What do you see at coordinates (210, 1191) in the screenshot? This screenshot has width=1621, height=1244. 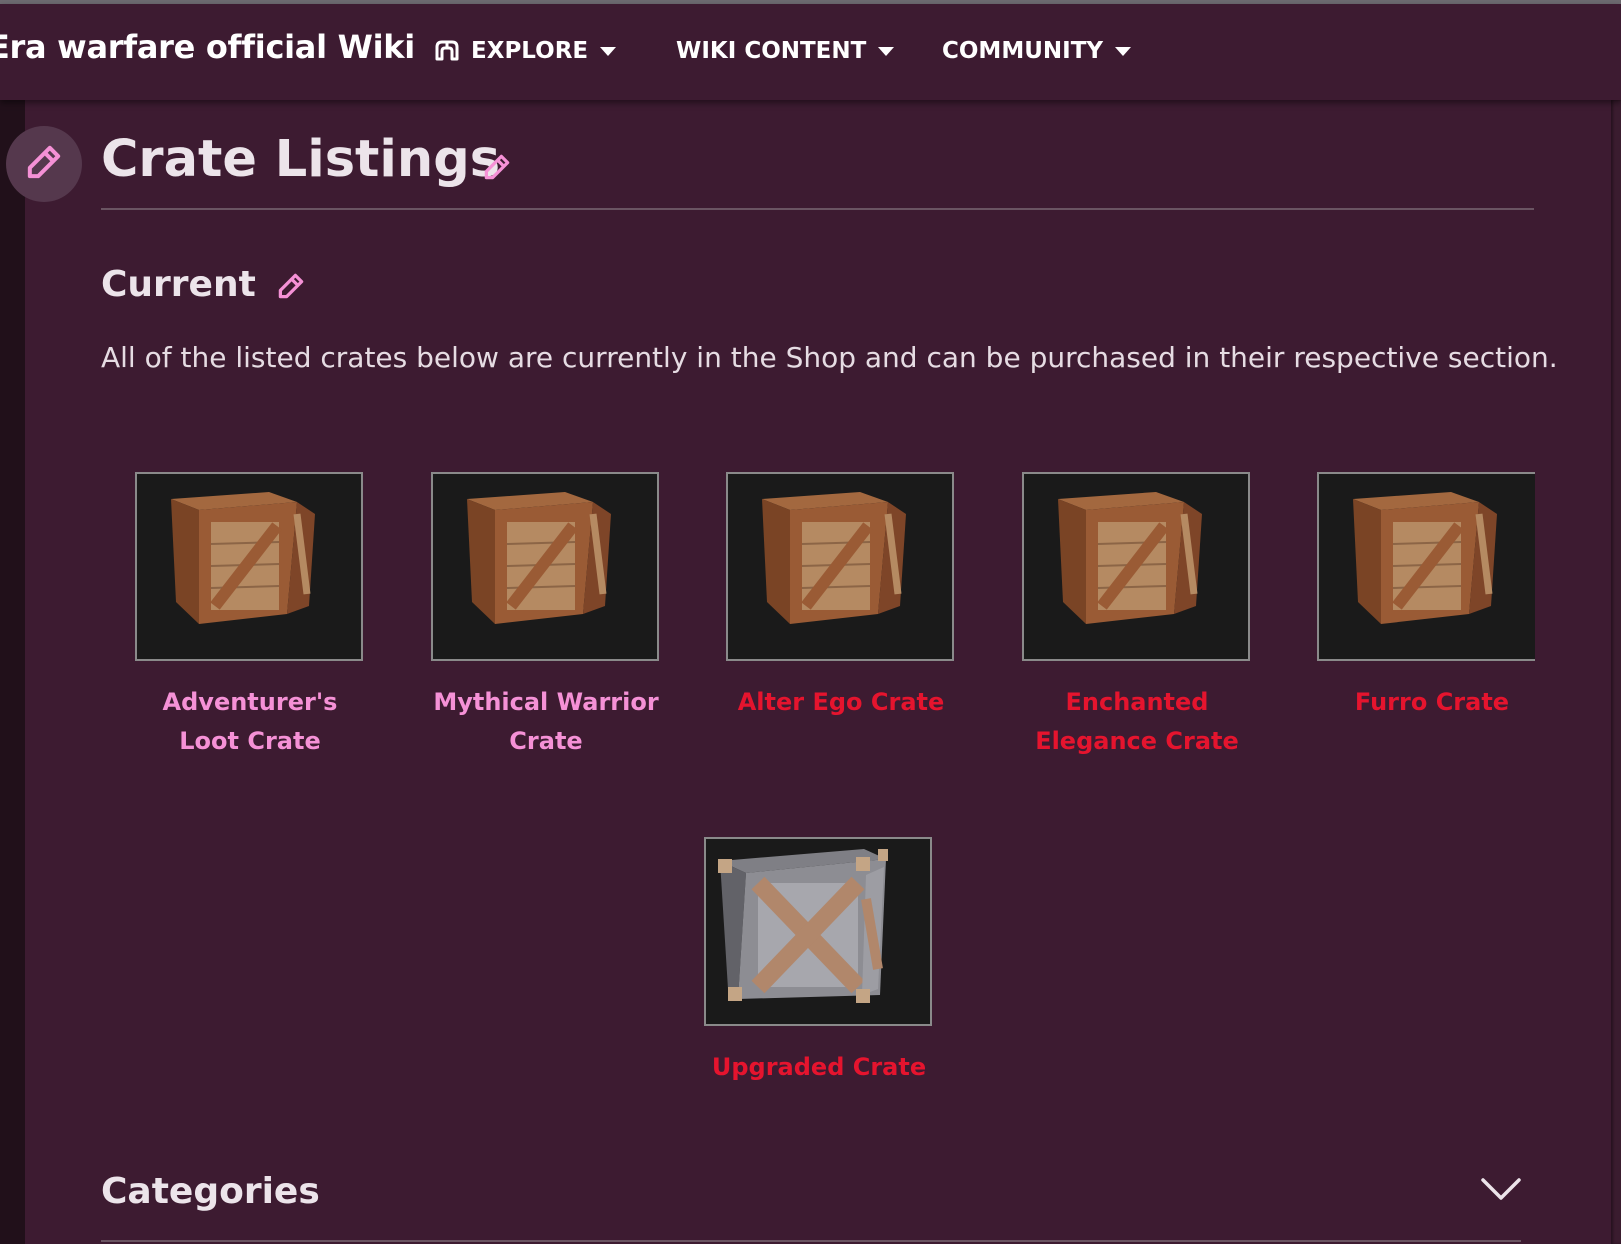 I see `categories-heading: Categories` at bounding box center [210, 1191].